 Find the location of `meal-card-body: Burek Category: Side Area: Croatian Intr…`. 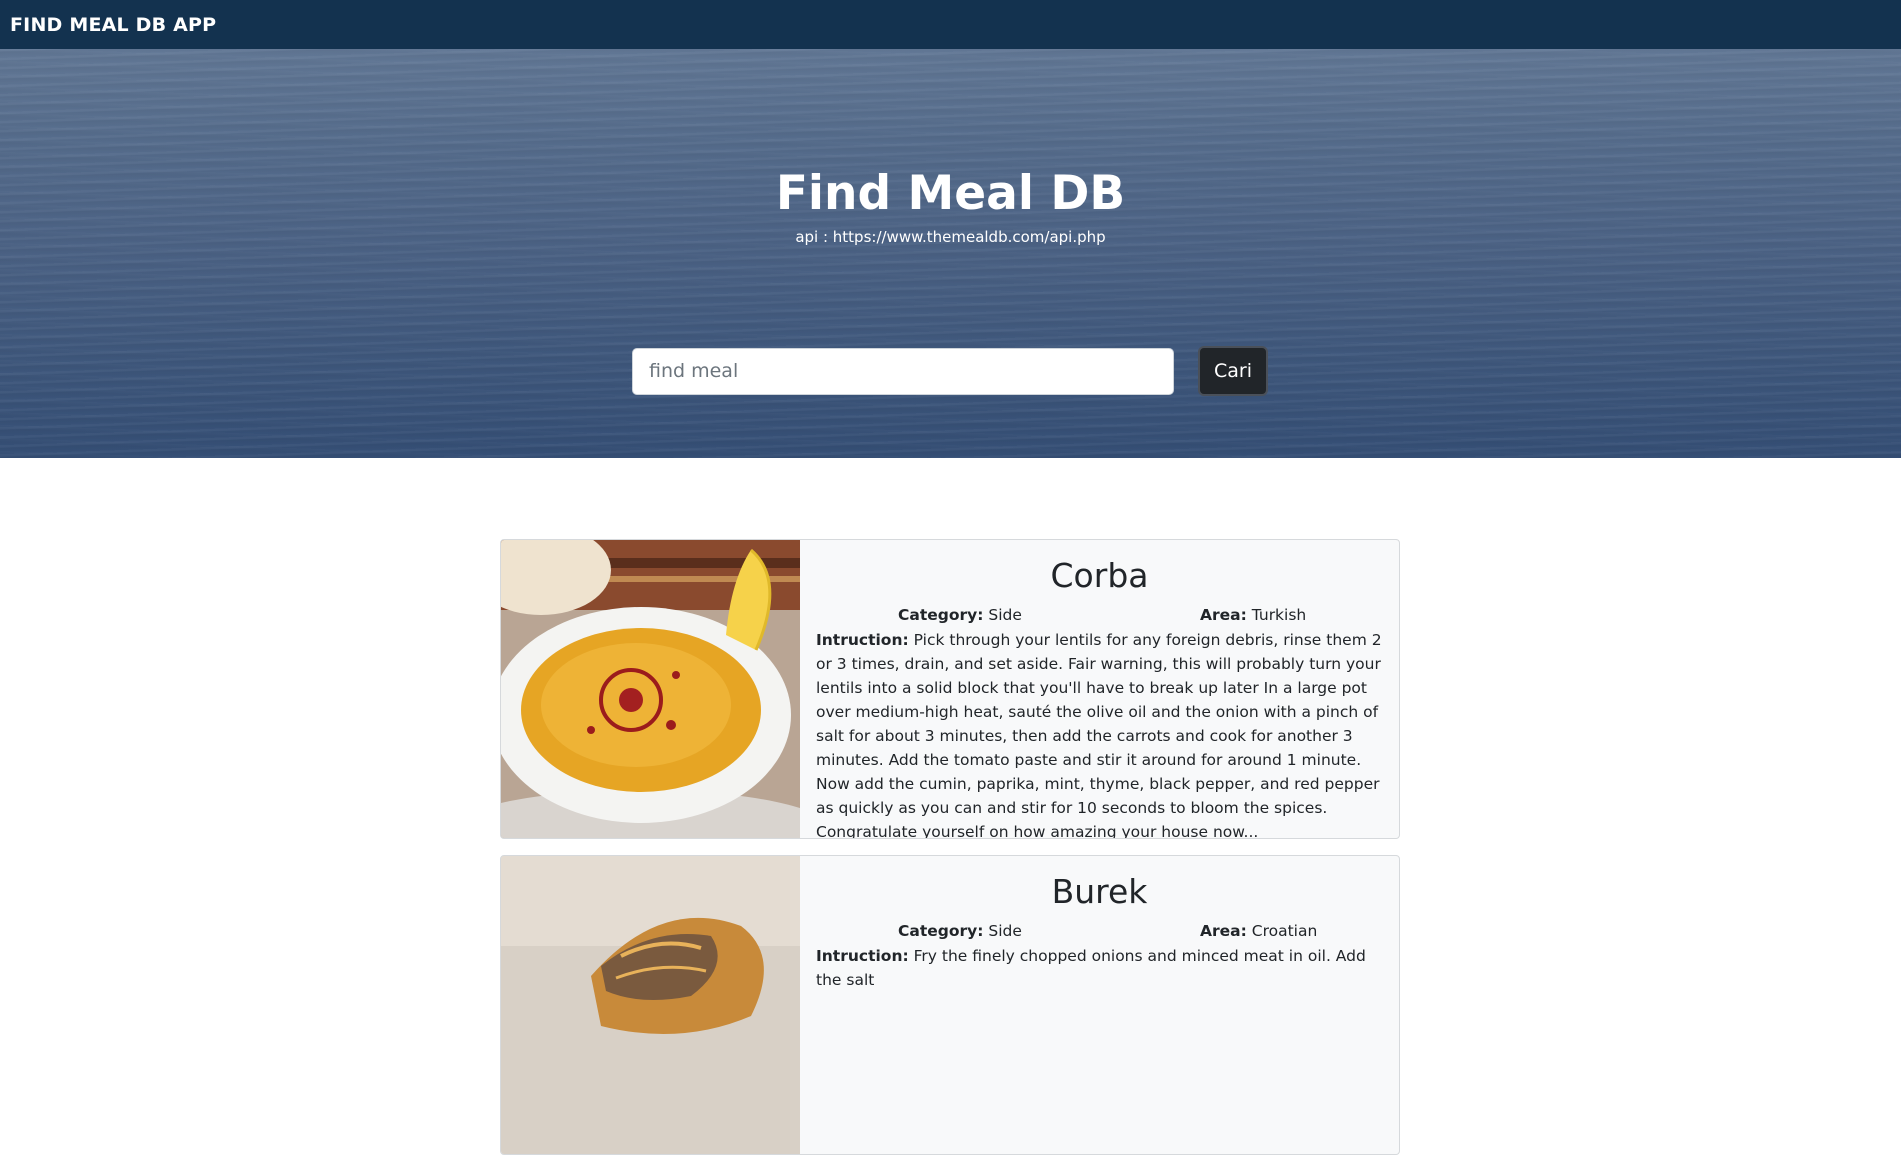

meal-card-body: Burek Category: Side Area: Croatian Intr… is located at coordinates (1099, 1005).